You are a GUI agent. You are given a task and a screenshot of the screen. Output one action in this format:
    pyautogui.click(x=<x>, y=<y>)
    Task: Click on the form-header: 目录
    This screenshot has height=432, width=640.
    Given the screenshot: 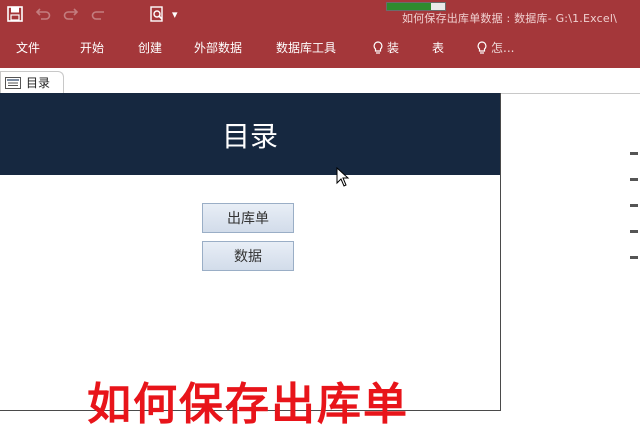 What is the action you would take?
    pyautogui.click(x=250, y=134)
    